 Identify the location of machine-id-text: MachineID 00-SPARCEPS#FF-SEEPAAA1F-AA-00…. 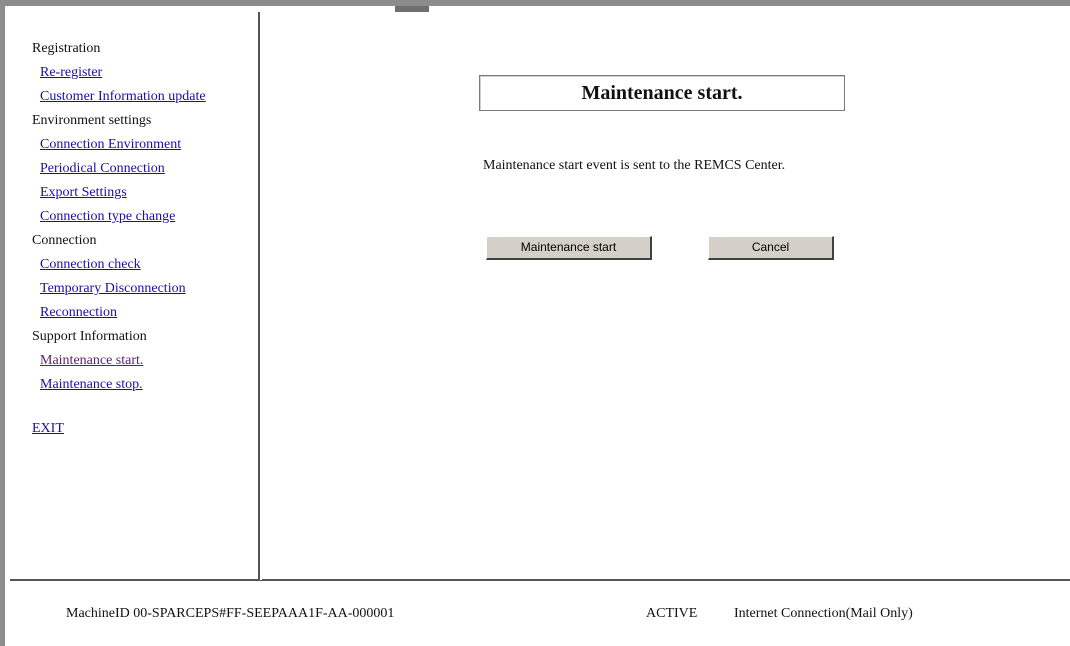
(230, 613).